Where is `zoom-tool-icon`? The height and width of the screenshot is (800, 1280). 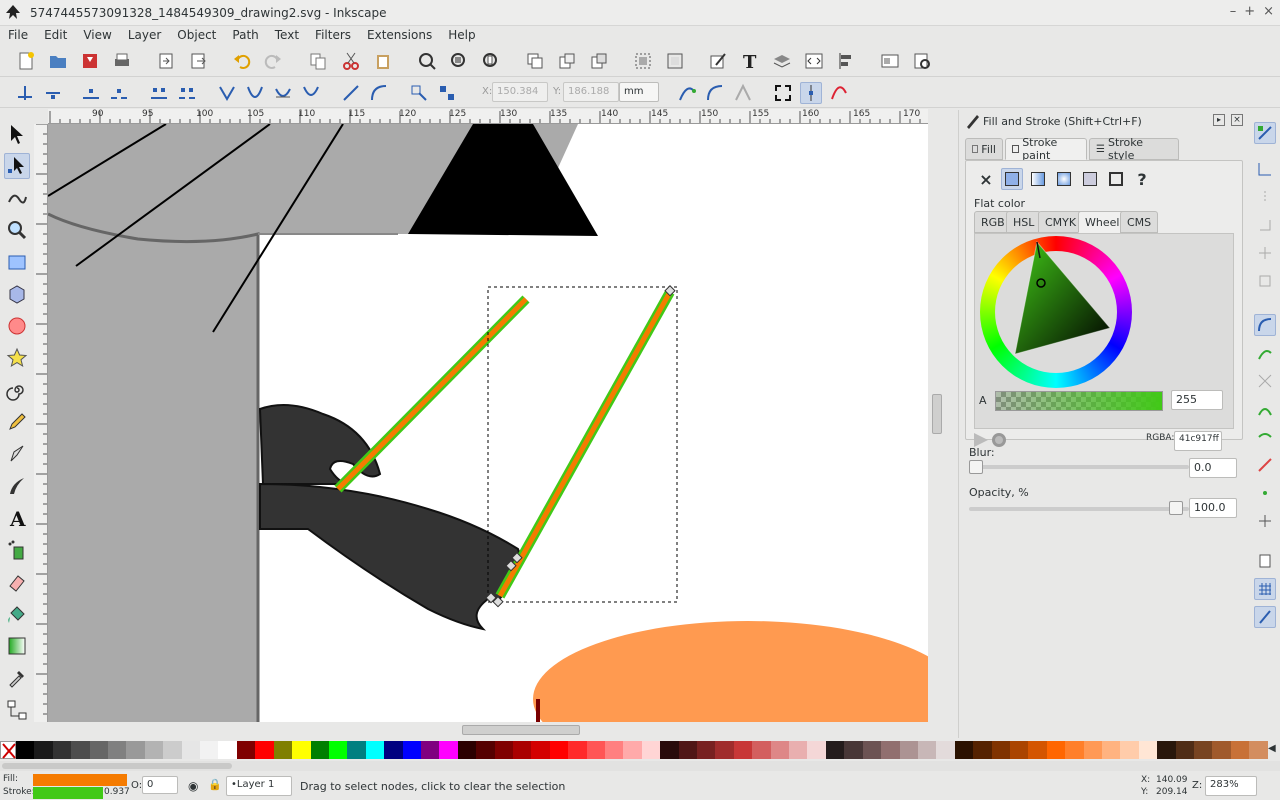
zoom-tool-icon is located at coordinates (17, 230).